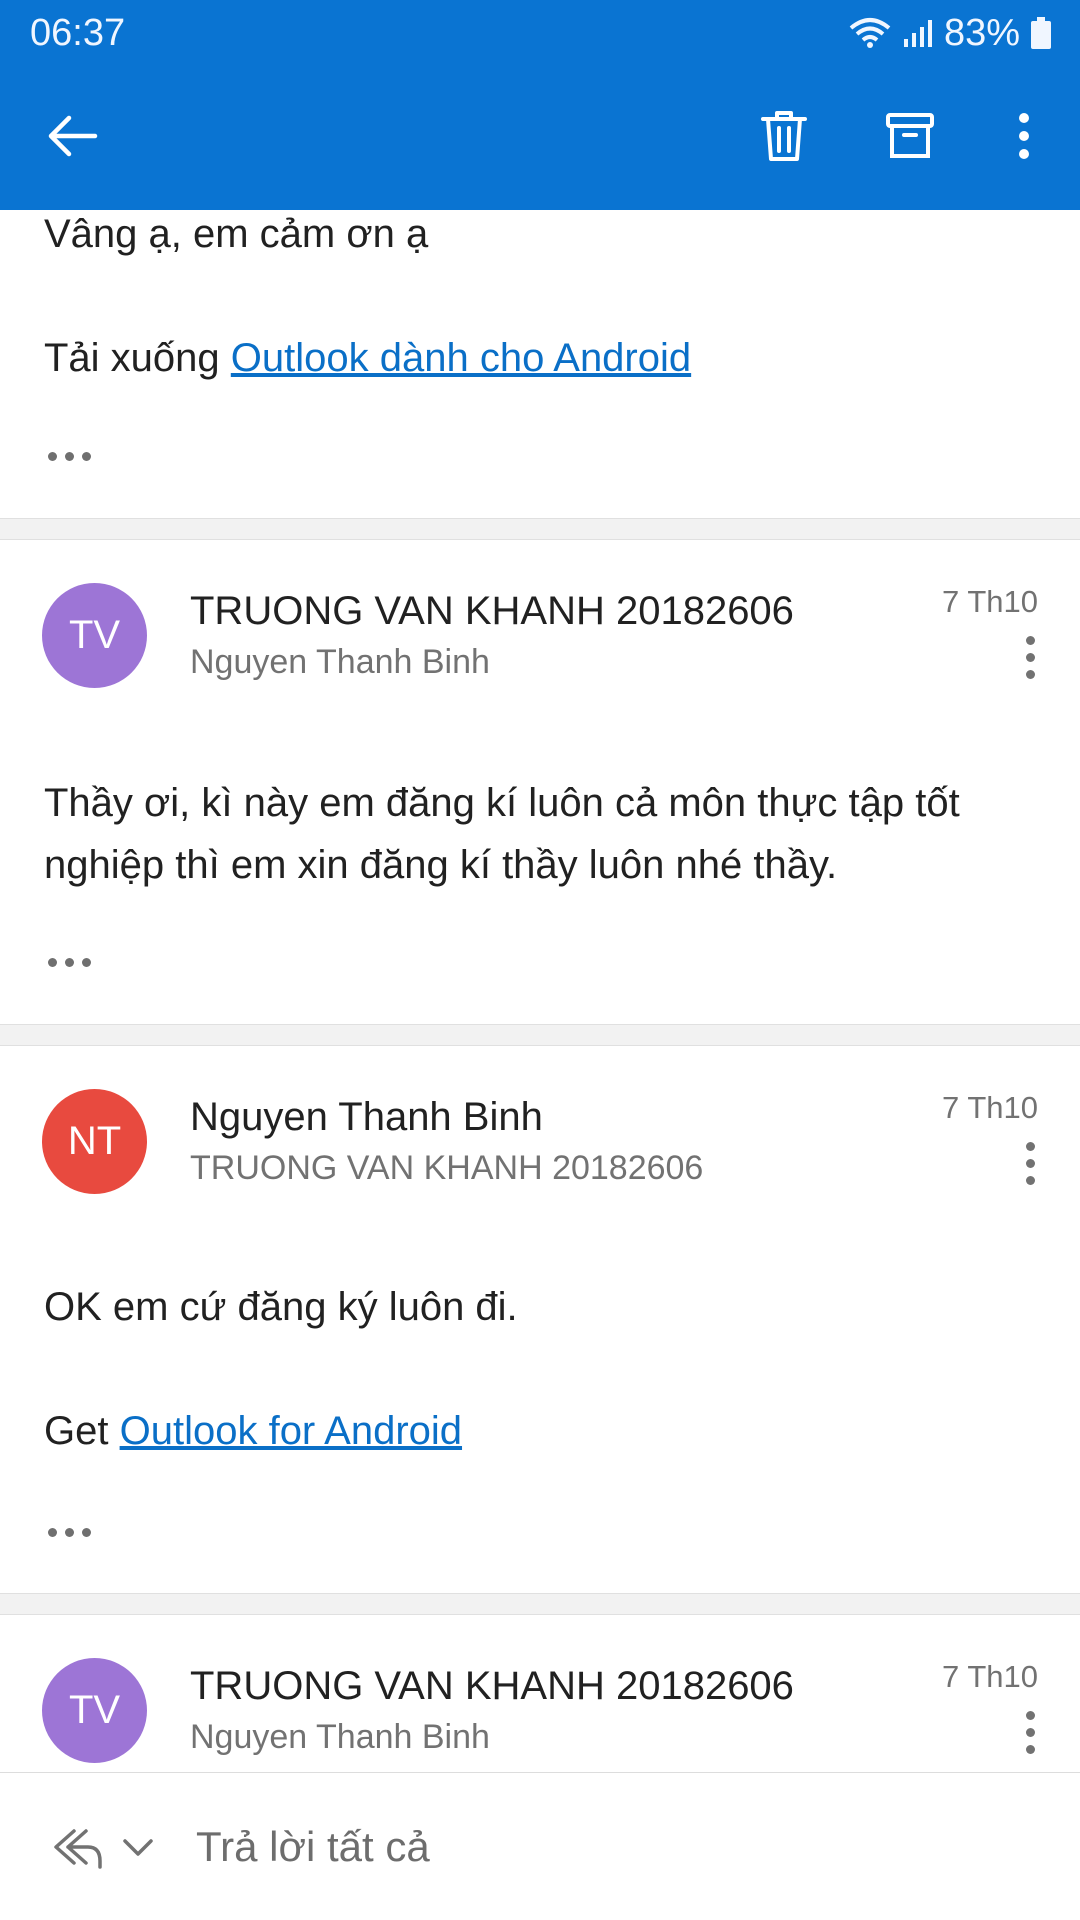 The width and height of the screenshot is (1080, 1920). I want to click on more-vertical-icon, so click(1024, 136).